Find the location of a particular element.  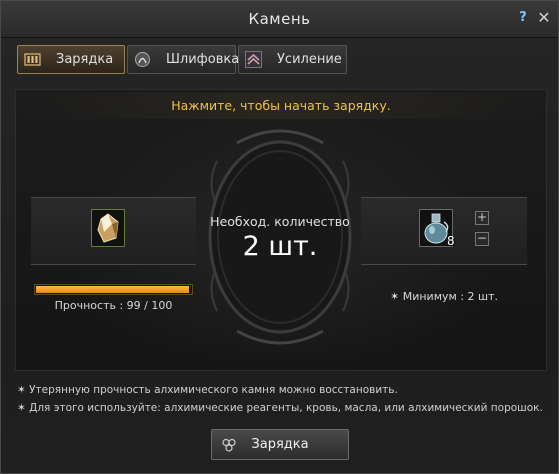

reagent-quantity: 8 is located at coordinates (451, 241).